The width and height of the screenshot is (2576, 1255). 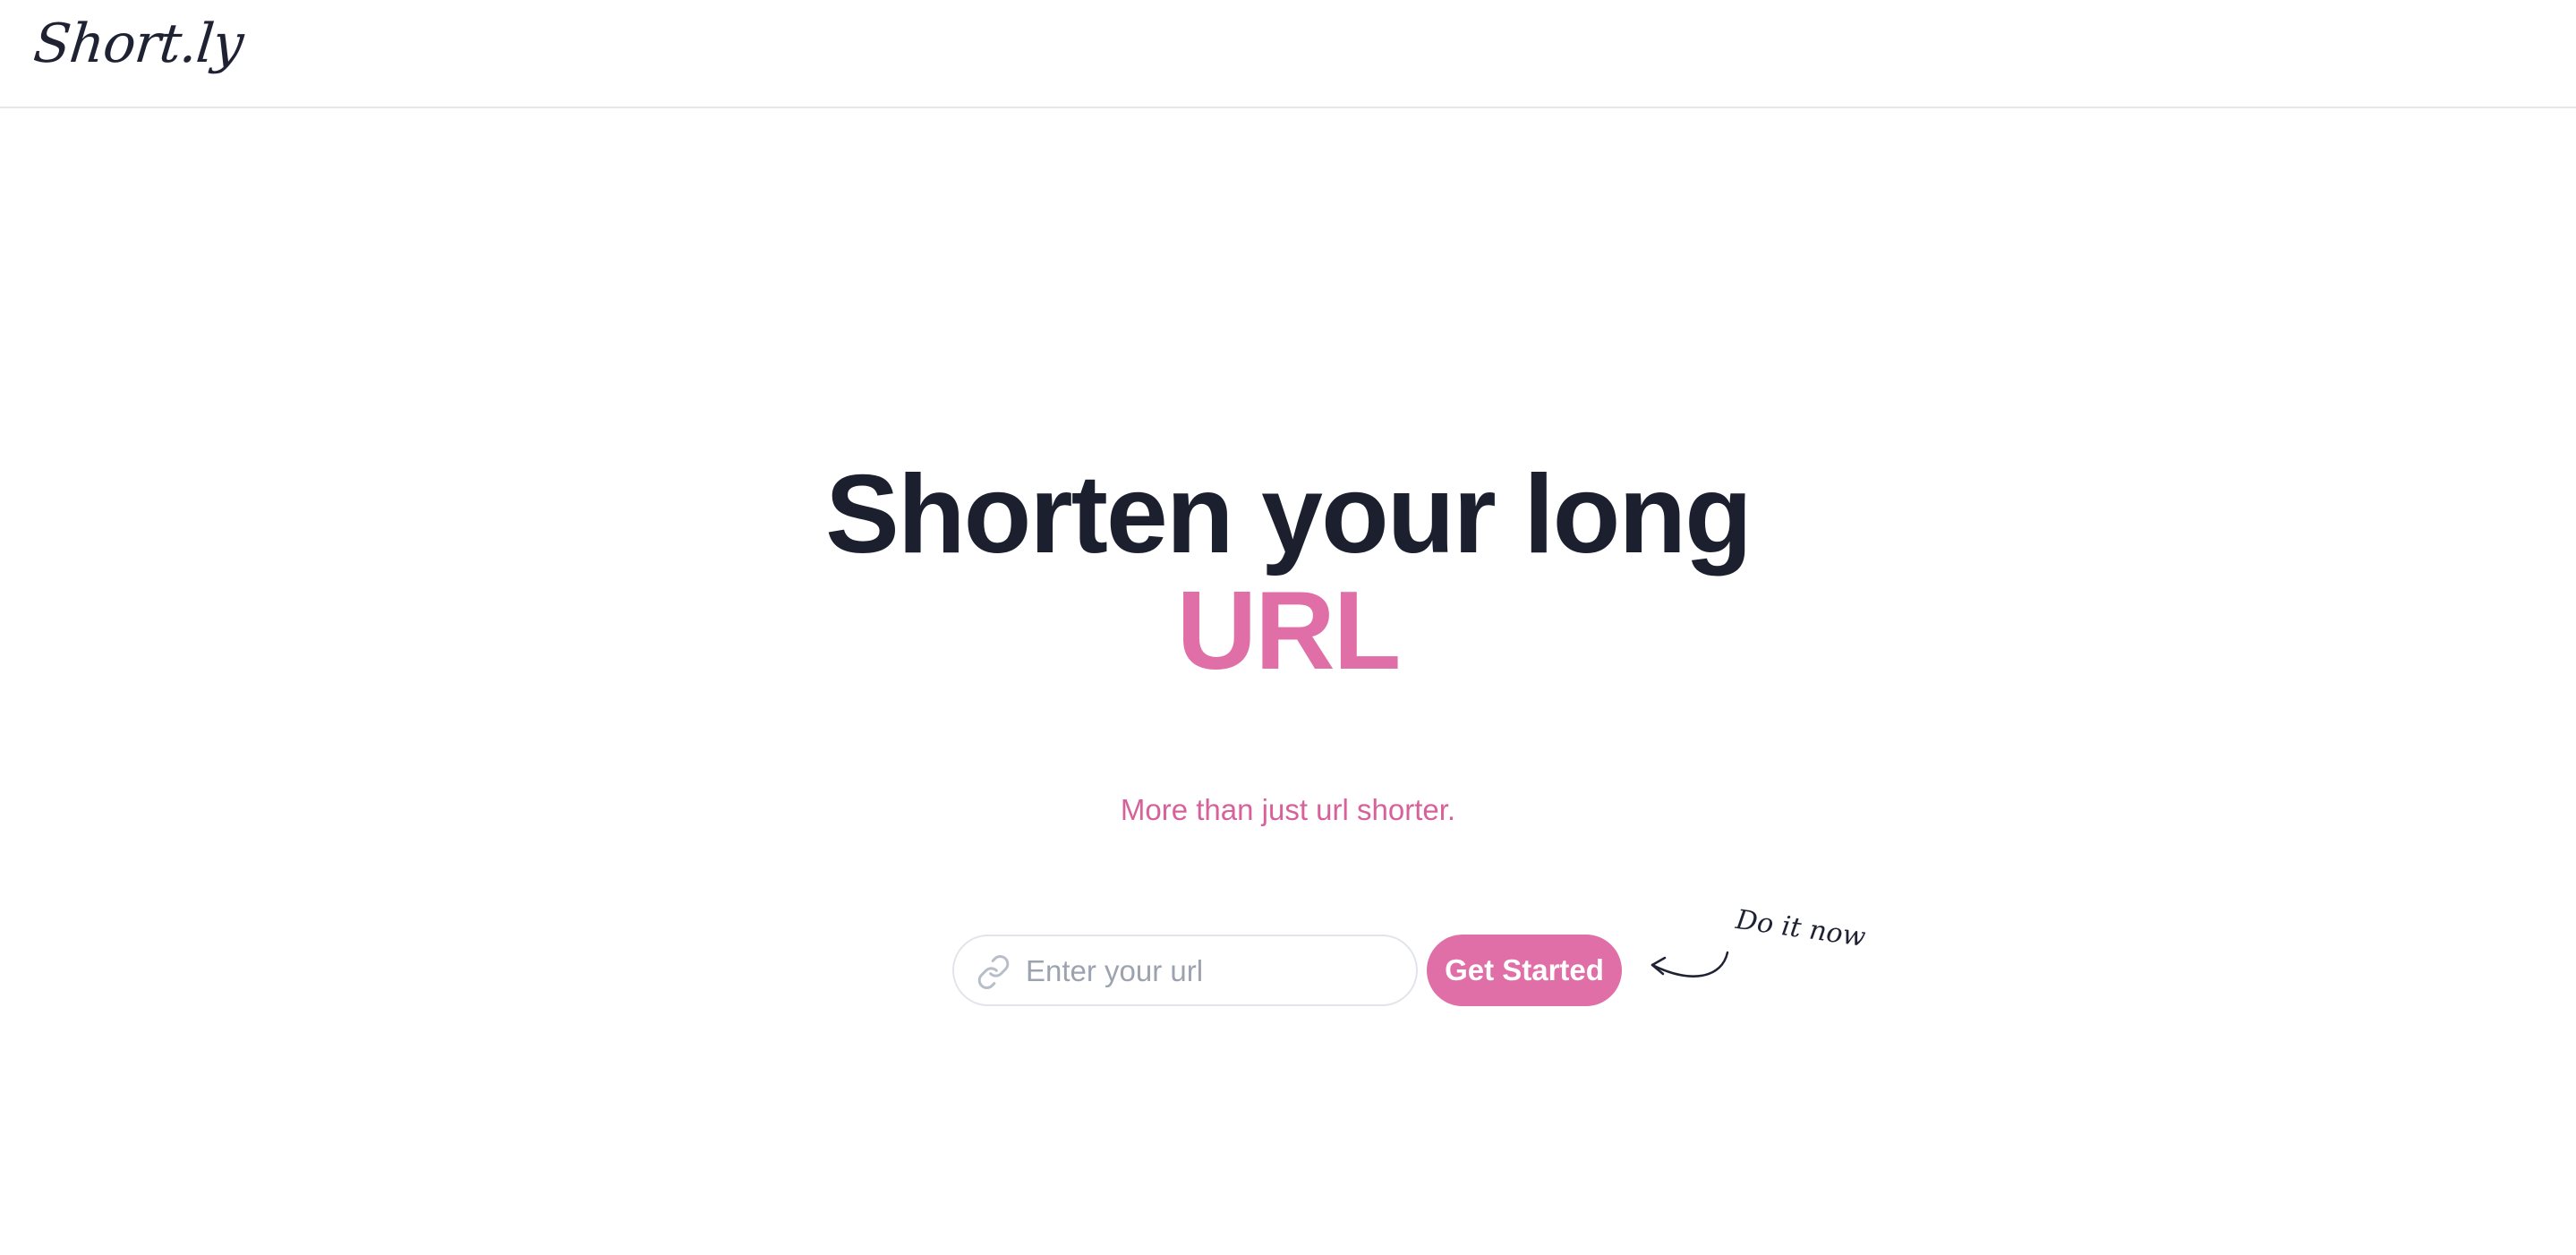 What do you see at coordinates (1288, 809) in the screenshot?
I see `hero-subtitle: More than just url shorter.` at bounding box center [1288, 809].